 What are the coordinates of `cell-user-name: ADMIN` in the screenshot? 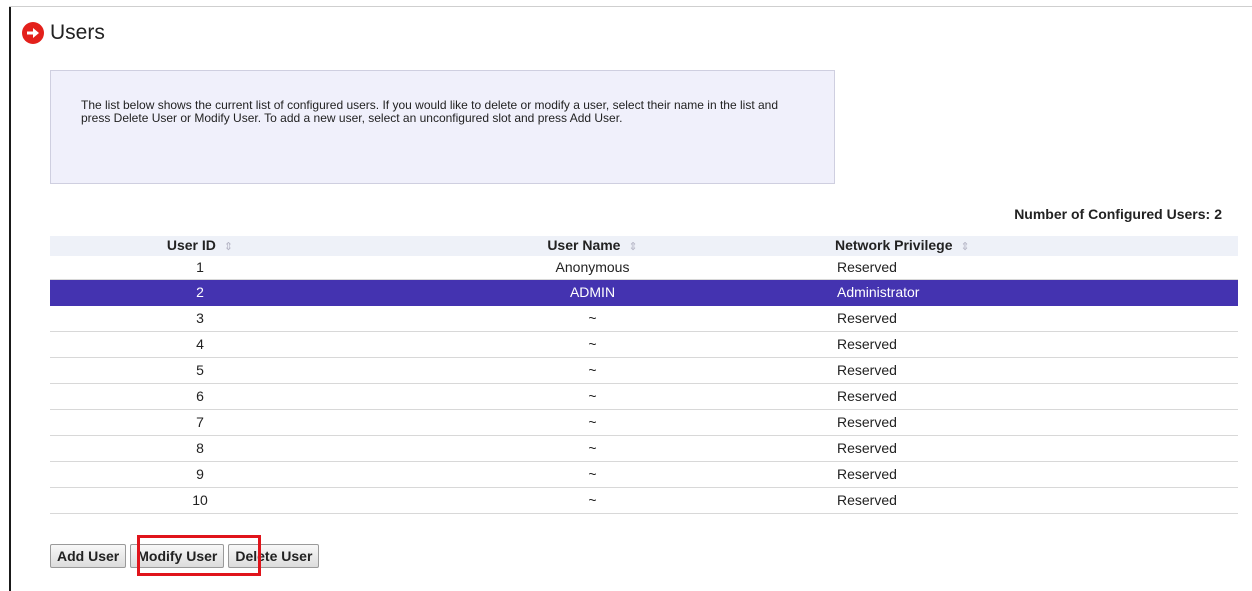 It's located at (592, 292).